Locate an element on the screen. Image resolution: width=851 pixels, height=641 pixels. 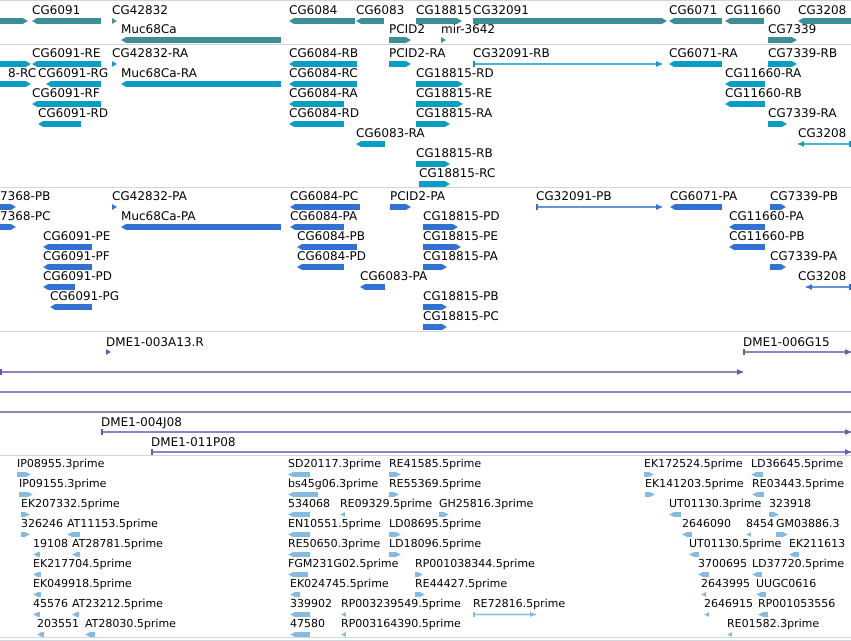
feature-label: CG7339-RA is located at coordinates (802, 113).